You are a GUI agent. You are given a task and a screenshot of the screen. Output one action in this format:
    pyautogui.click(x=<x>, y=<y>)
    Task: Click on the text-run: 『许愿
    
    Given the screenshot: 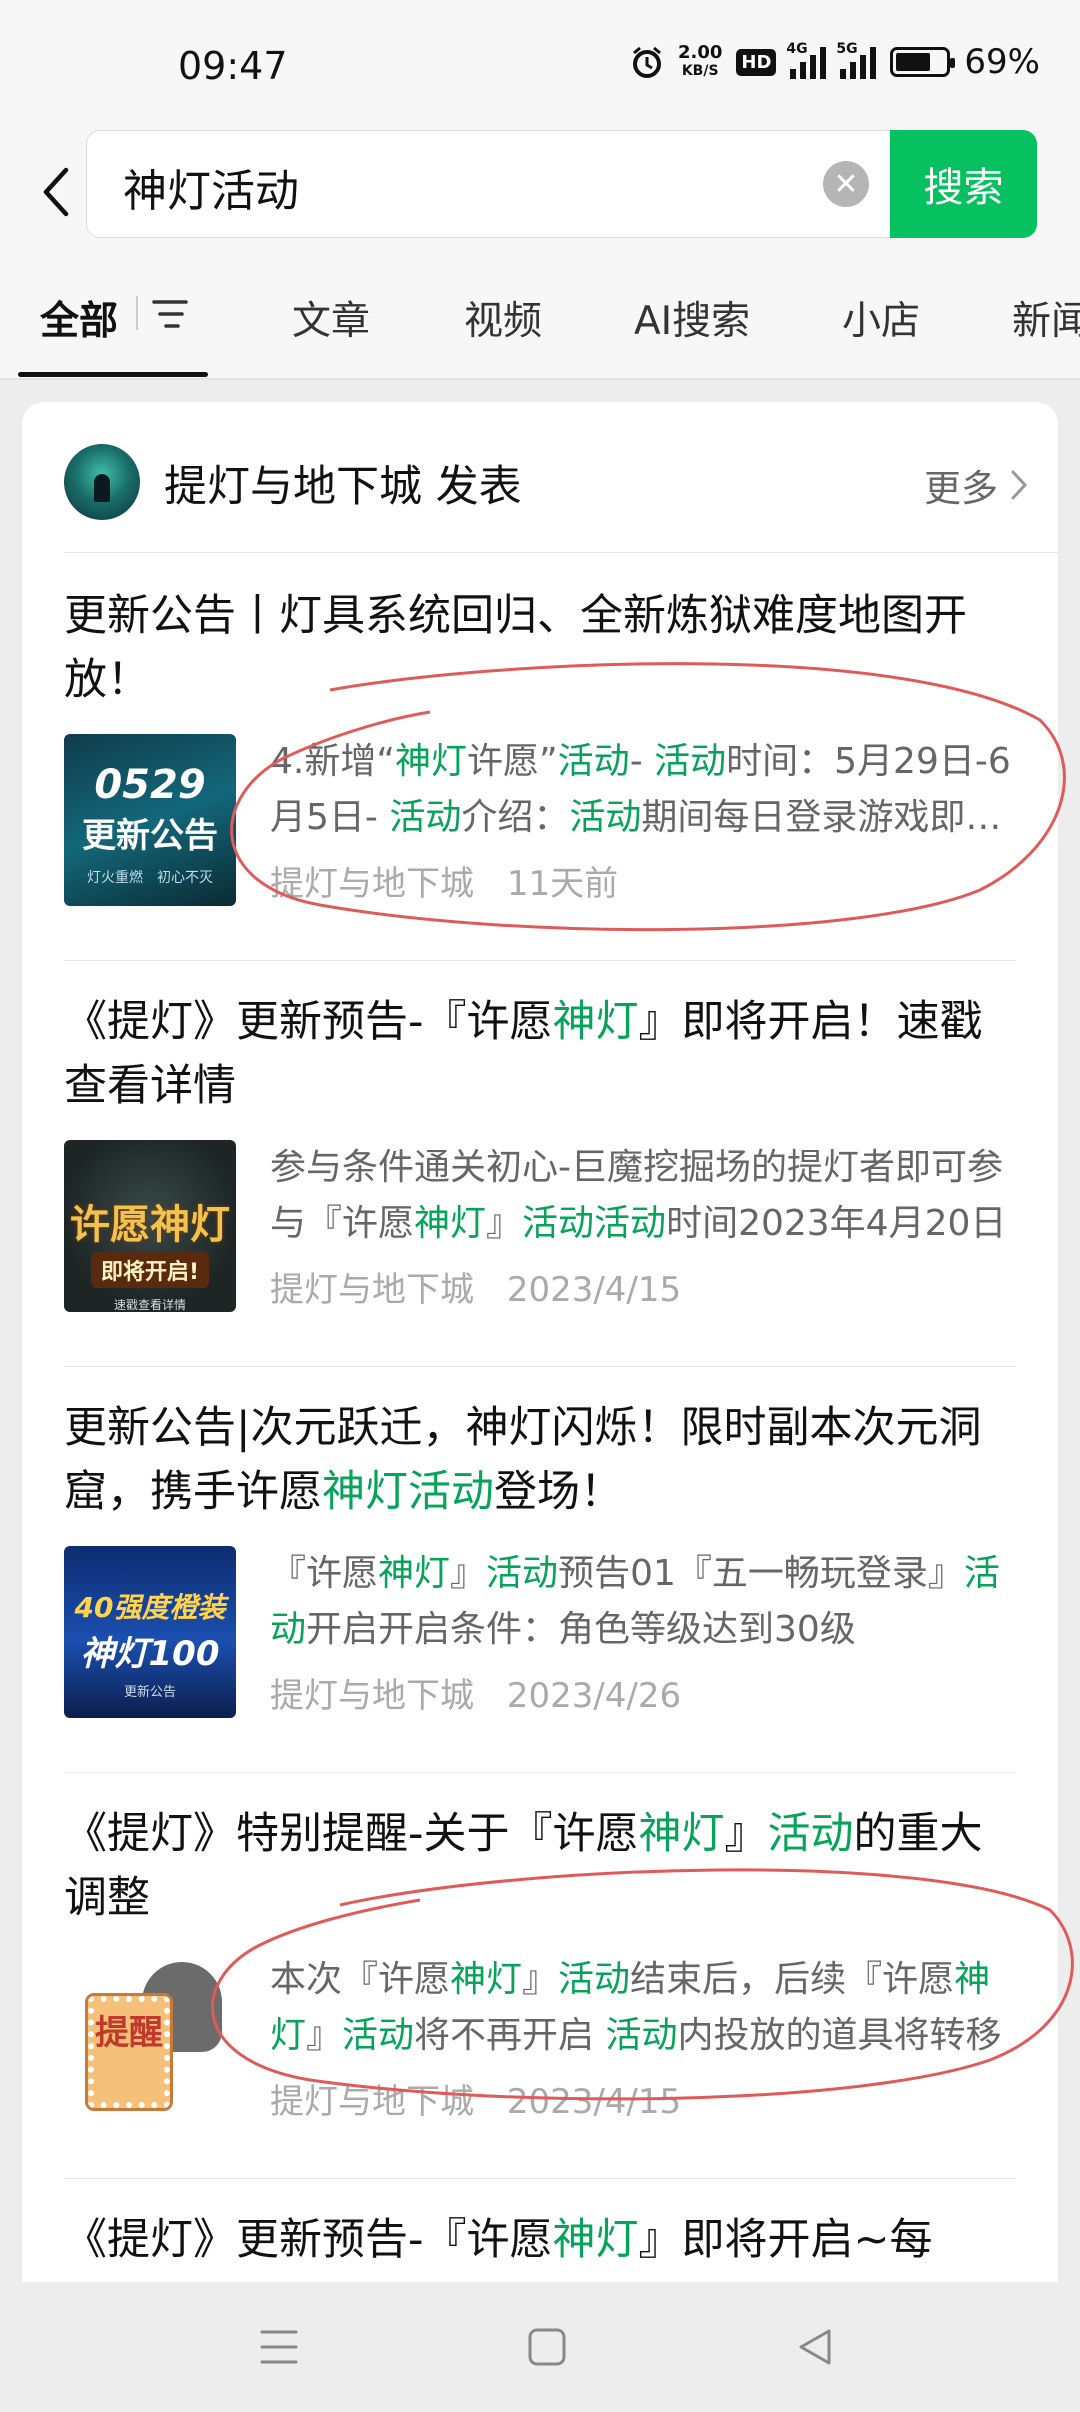 What is the action you would take?
    pyautogui.click(x=324, y=1573)
    